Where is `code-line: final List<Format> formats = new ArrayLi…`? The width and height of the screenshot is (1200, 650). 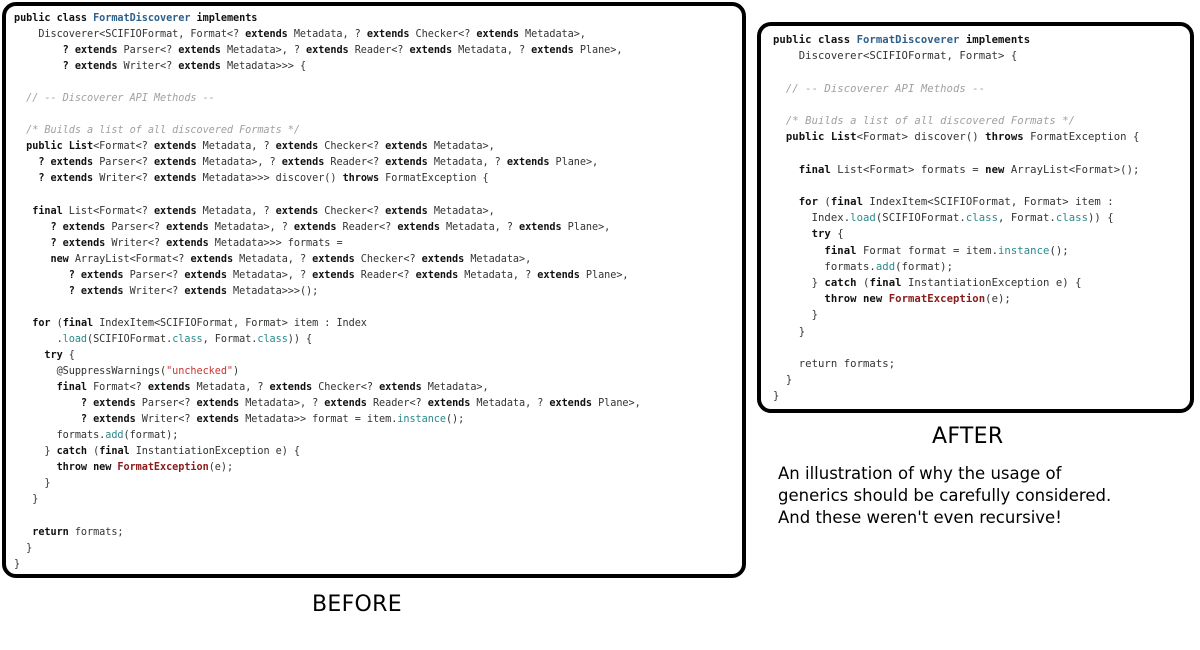 code-line: final List<Format> formats = new ArrayLi… is located at coordinates (981, 170).